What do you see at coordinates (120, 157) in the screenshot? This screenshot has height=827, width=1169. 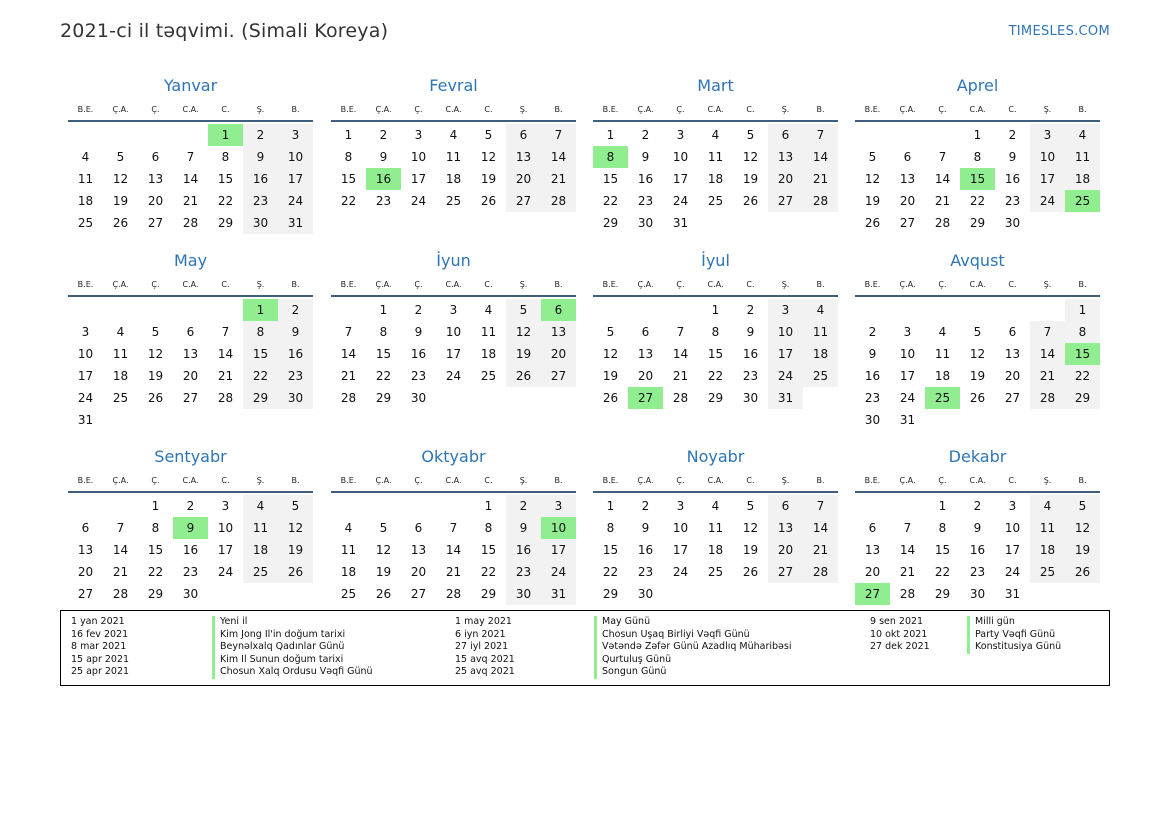 I see `day-cell: 5` at bounding box center [120, 157].